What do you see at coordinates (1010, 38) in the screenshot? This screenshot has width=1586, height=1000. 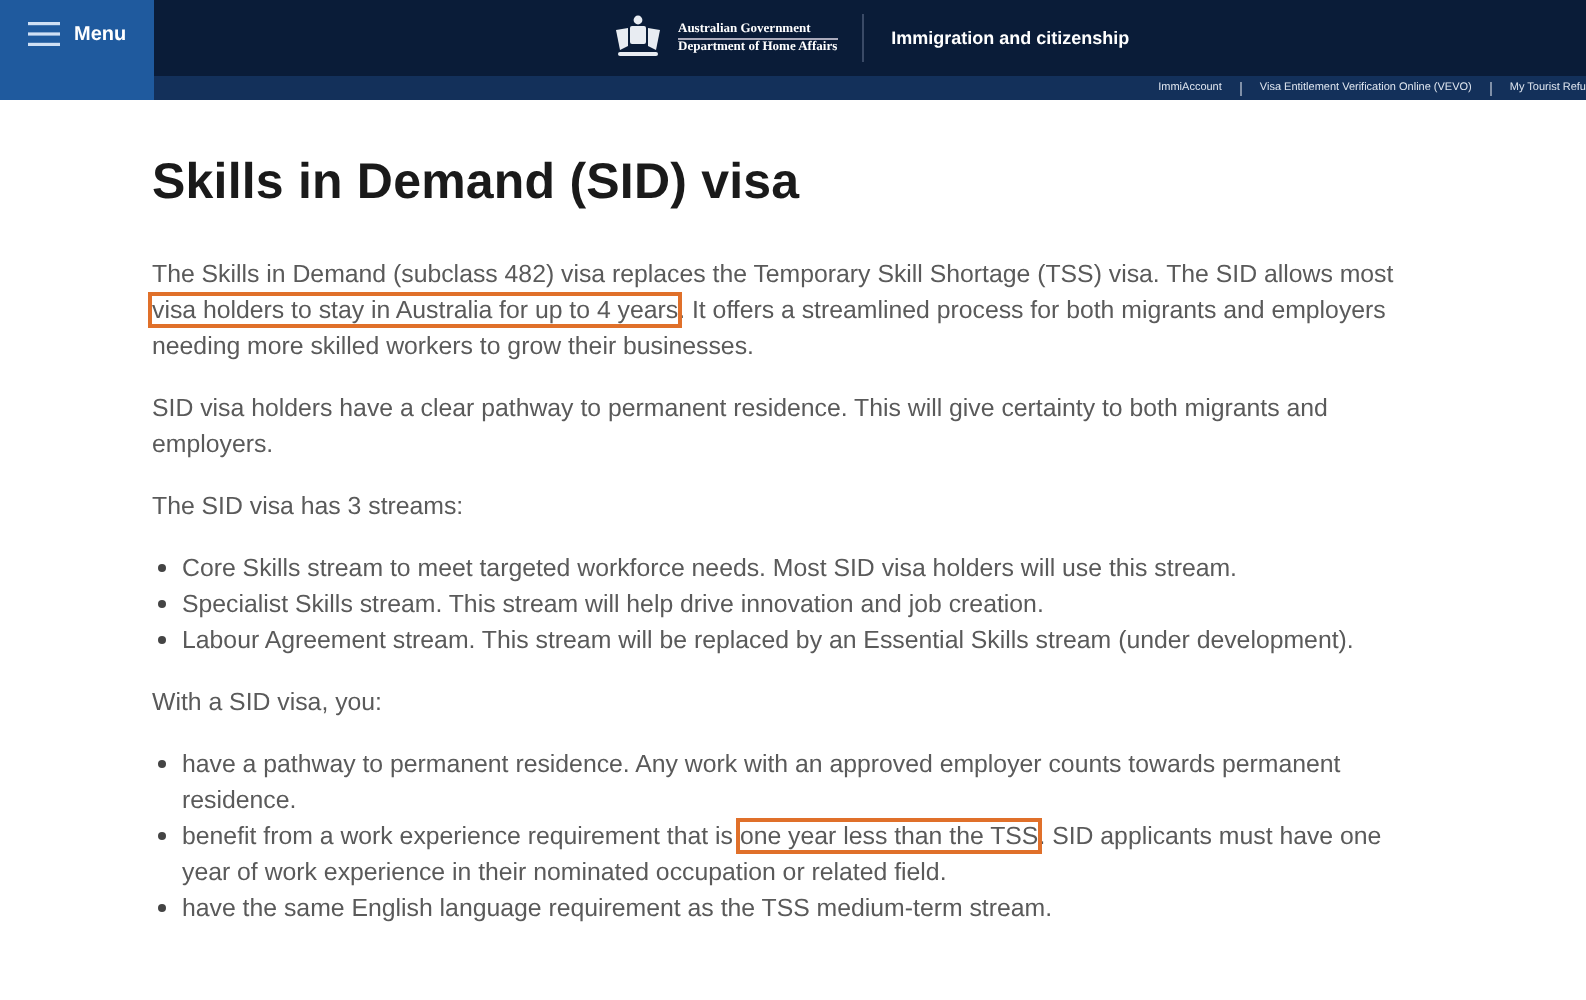 I see `site-title: Immigration and citizenship` at bounding box center [1010, 38].